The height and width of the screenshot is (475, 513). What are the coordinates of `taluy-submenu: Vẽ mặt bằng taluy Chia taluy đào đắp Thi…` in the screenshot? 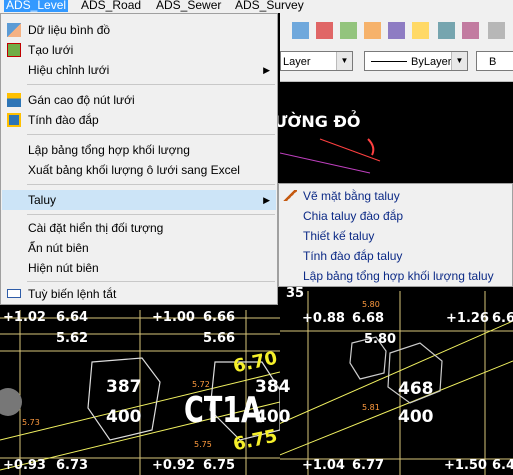 It's located at (395, 235).